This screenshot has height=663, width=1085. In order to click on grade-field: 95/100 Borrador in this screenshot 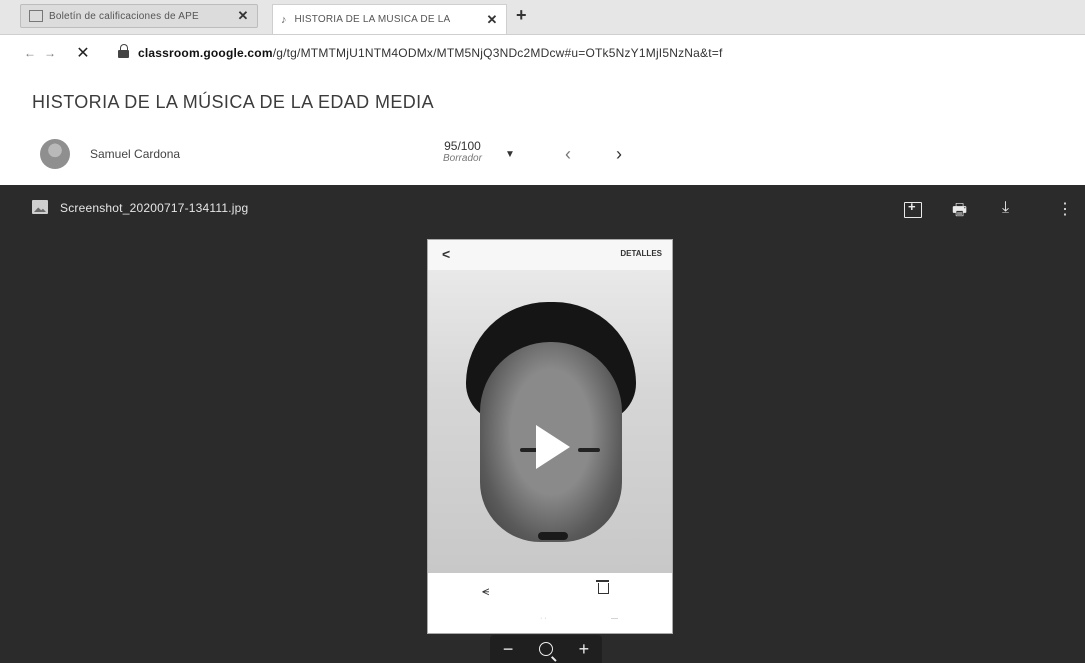, I will do `click(462, 151)`.